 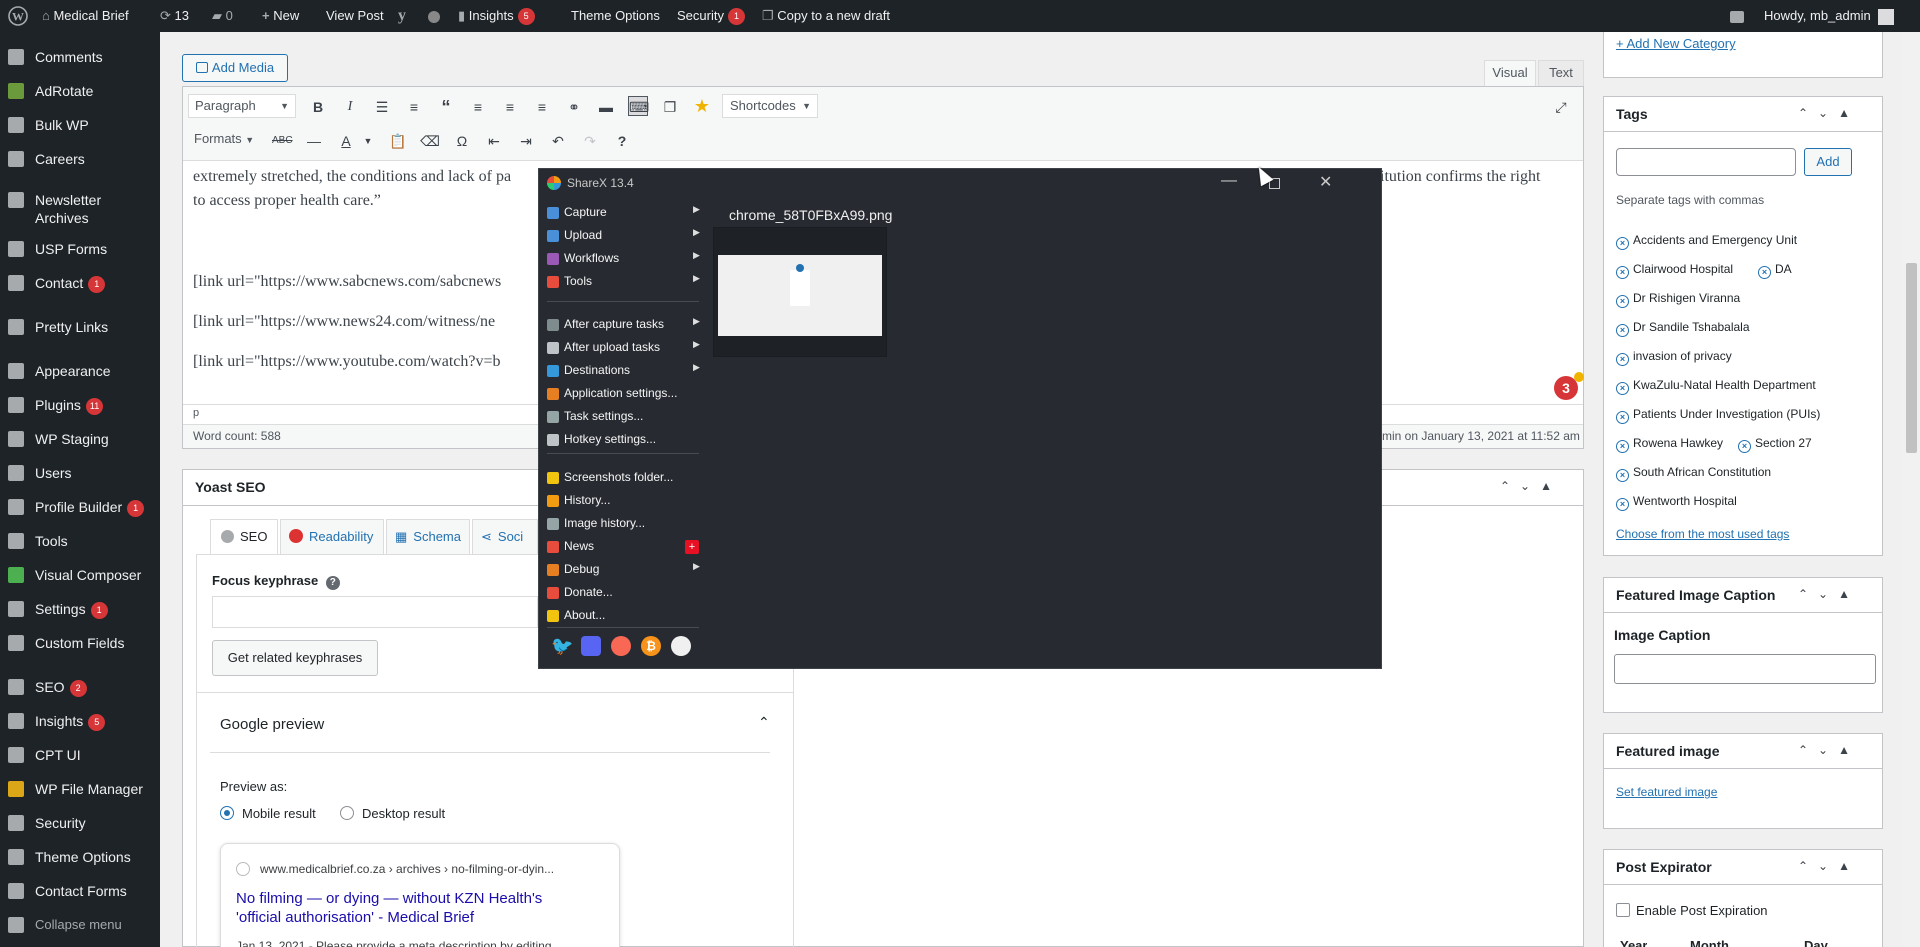 What do you see at coordinates (244, 537) in the screenshot?
I see `yoast-tab-seo: SEO` at bounding box center [244, 537].